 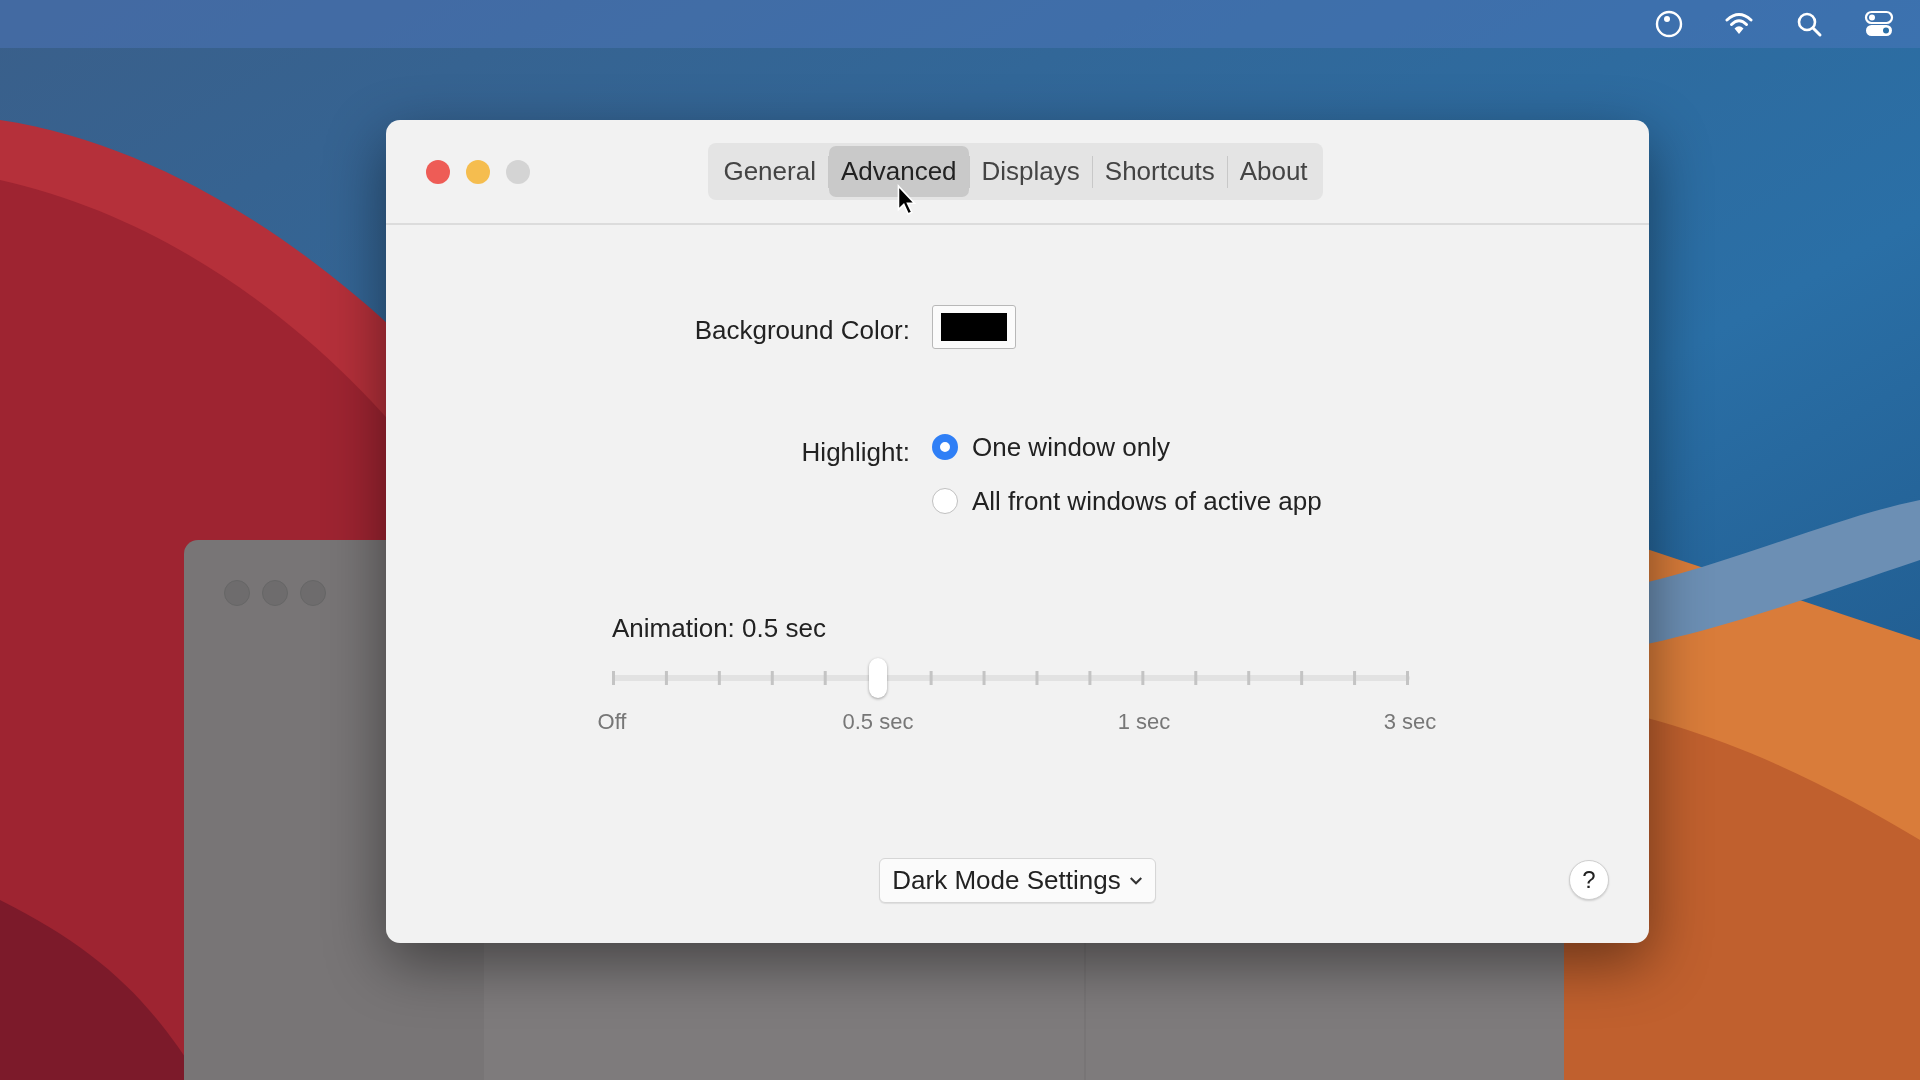 What do you see at coordinates (1589, 880) in the screenshot?
I see `help-button: ?` at bounding box center [1589, 880].